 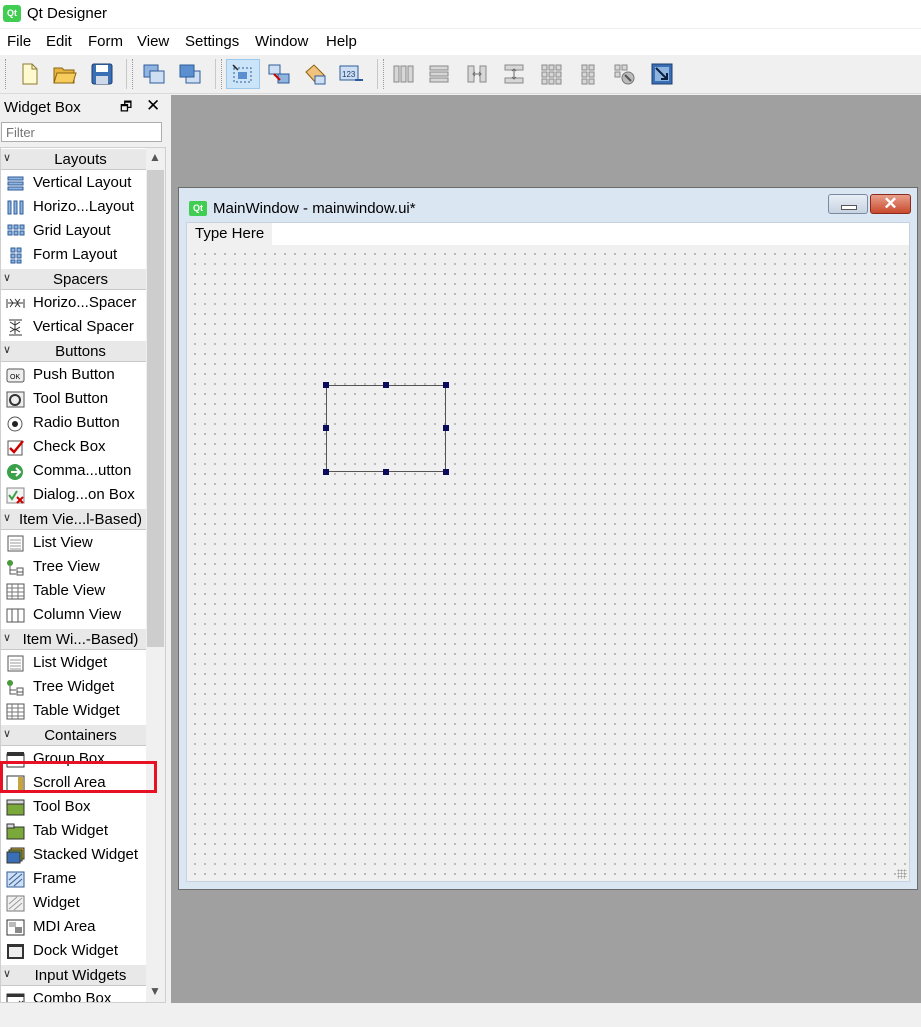 I want to click on lay-out-form-icon, so click(x=588, y=74).